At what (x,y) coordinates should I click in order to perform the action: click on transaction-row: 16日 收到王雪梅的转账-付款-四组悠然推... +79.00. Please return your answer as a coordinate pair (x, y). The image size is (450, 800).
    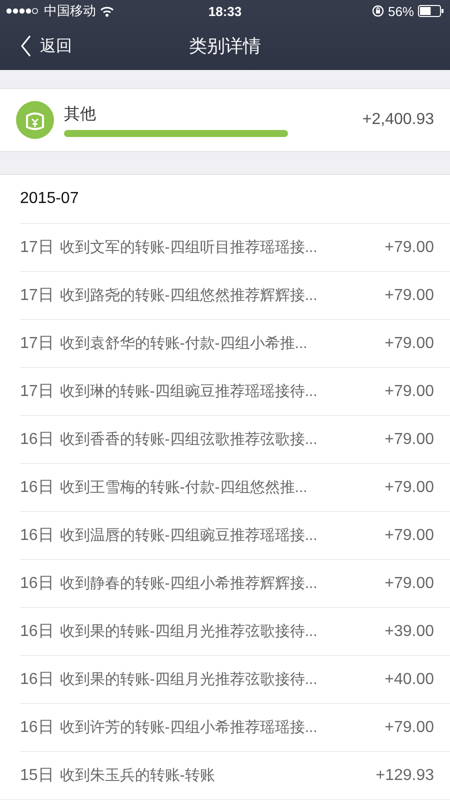
    Looking at the image, I should click on (235, 487).